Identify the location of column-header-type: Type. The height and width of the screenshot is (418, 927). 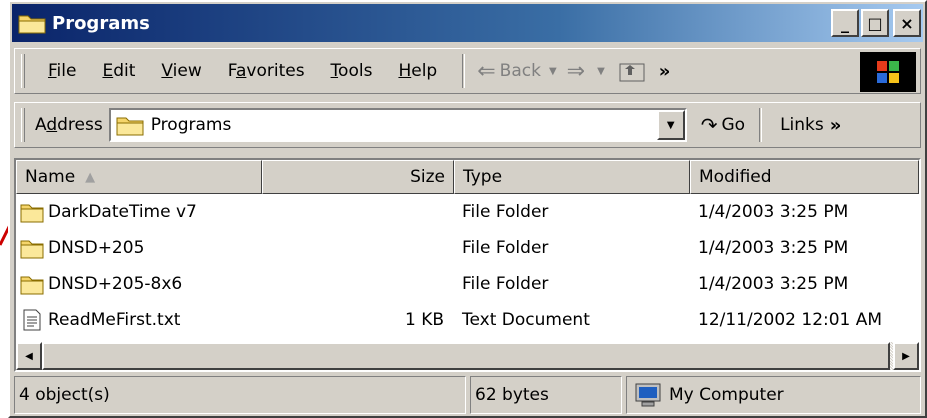
(572, 177).